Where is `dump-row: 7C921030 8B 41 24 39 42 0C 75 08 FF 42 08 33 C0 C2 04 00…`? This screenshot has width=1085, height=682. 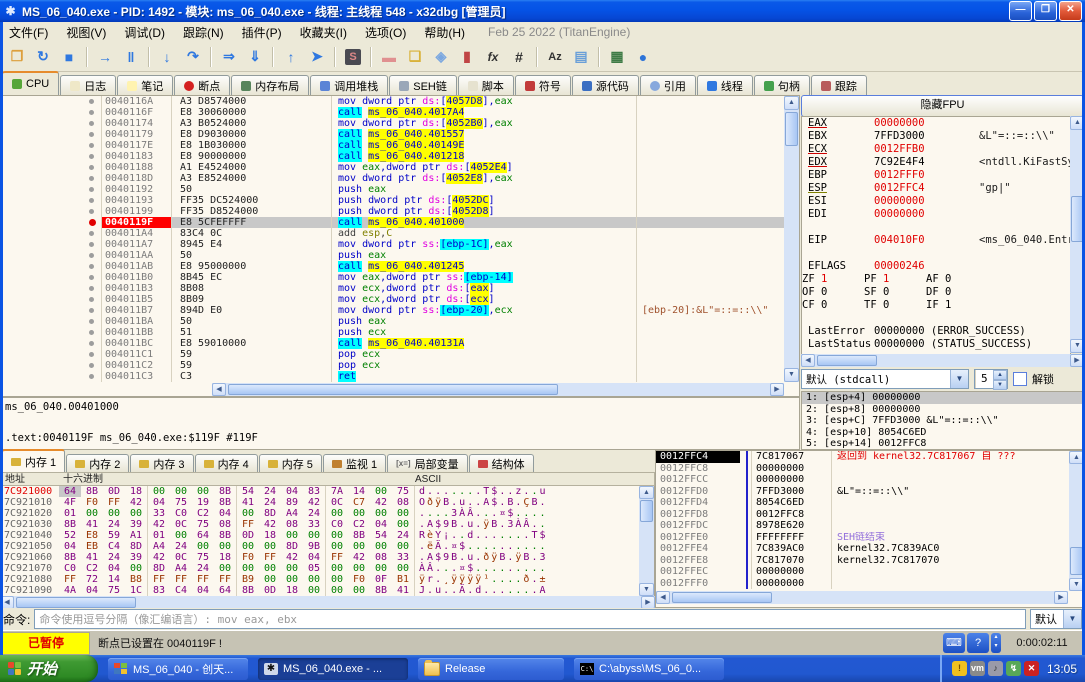 dump-row: 7C921030 8B 41 24 39 42 0C 75 08 FF 42 08 33 C0 C2 04 00… is located at coordinates (327, 524).